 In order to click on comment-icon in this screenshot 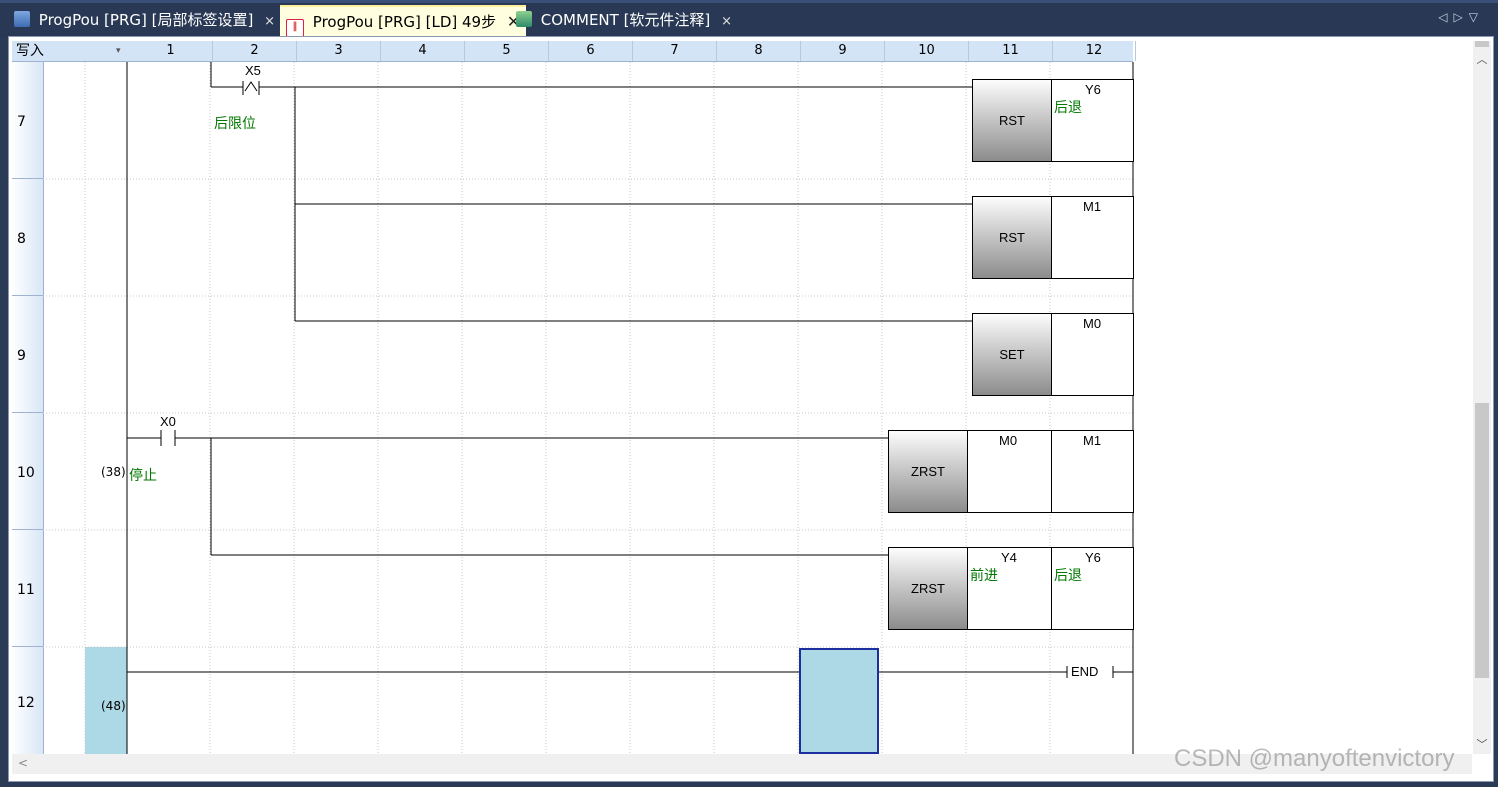, I will do `click(524, 19)`.